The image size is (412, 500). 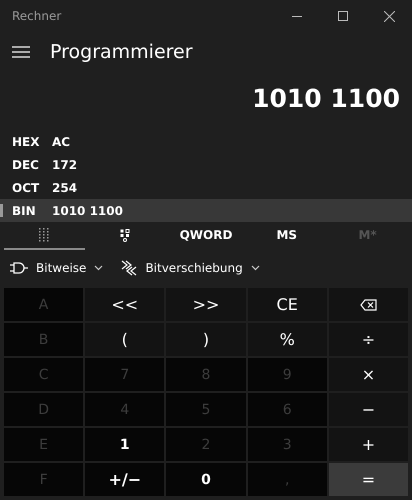 I want to click on tab: MS, so click(x=287, y=236).